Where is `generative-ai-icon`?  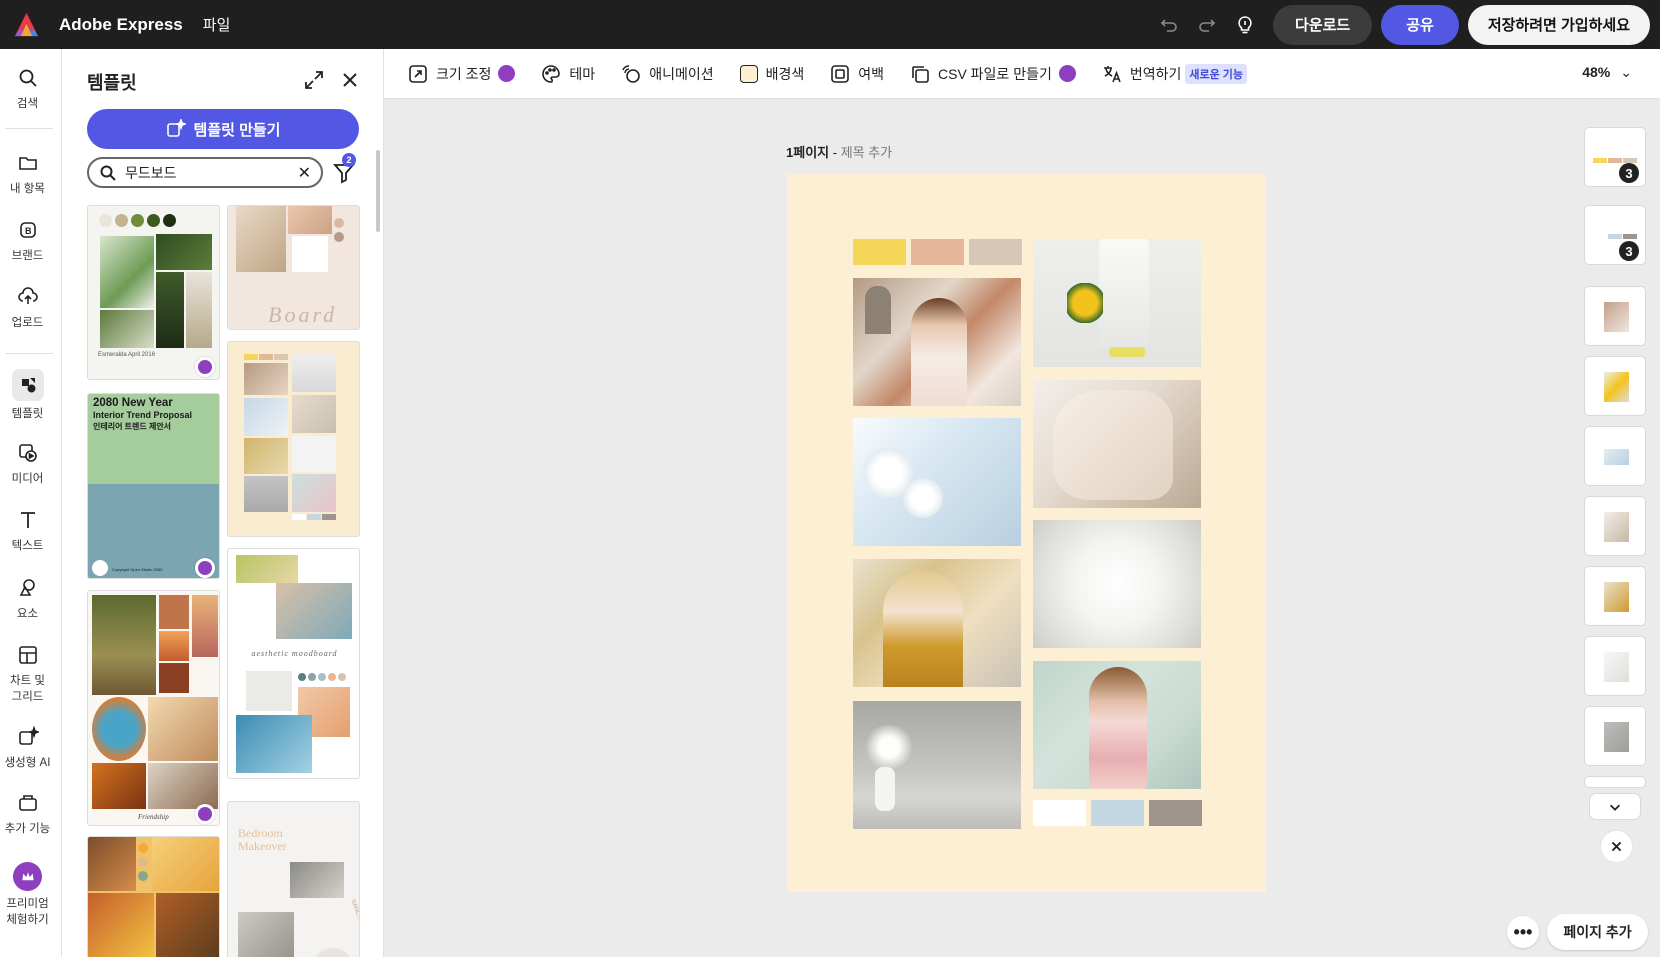 generative-ai-icon is located at coordinates (28, 737).